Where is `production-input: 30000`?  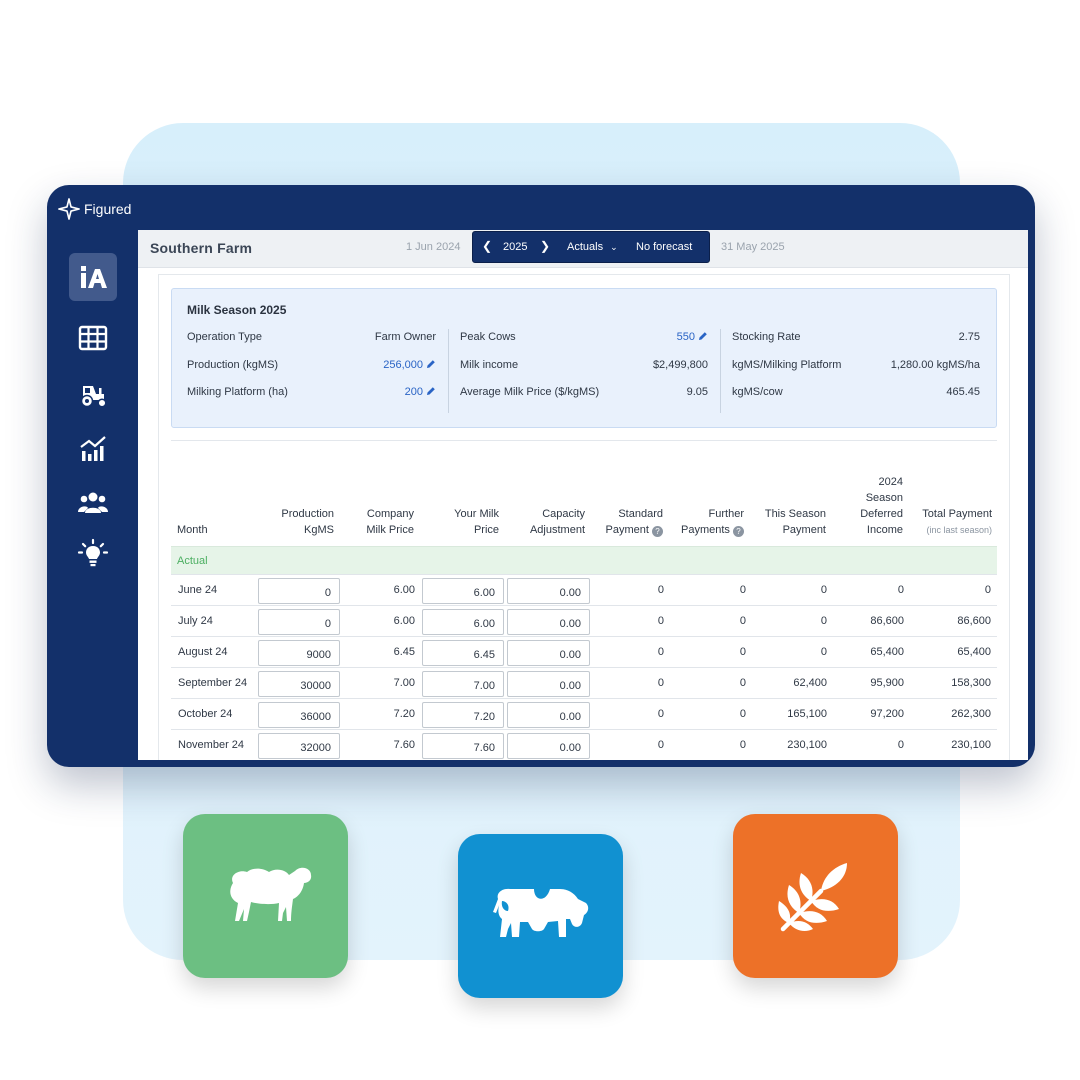 production-input: 30000 is located at coordinates (299, 684).